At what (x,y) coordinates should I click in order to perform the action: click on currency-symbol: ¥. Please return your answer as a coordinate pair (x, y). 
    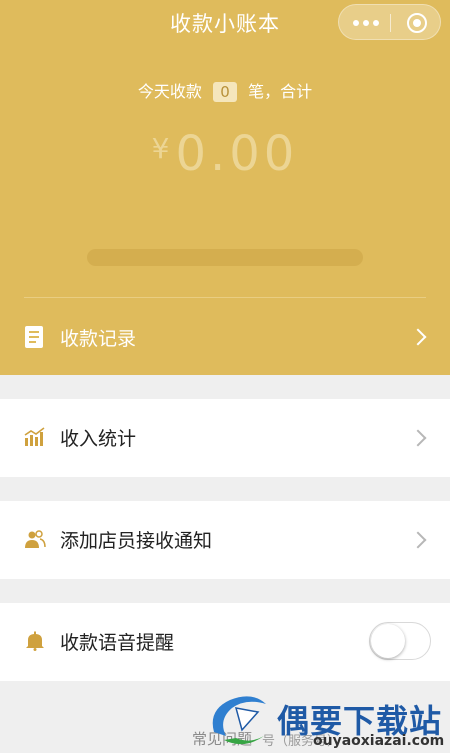
    Looking at the image, I should click on (160, 148).